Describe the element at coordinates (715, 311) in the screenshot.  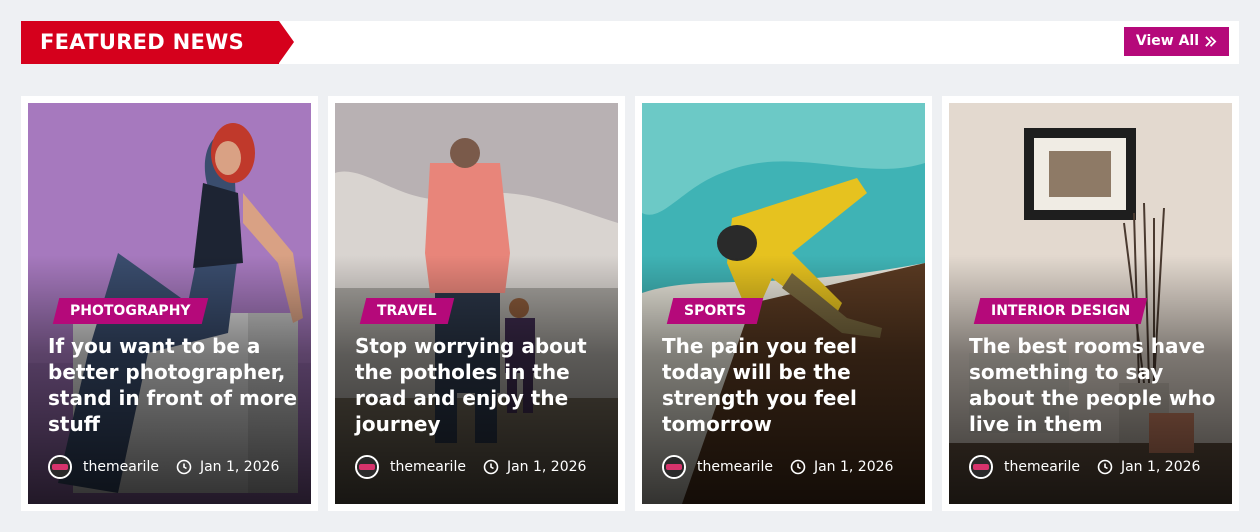
I see `category-badge: SPORTS` at that location.